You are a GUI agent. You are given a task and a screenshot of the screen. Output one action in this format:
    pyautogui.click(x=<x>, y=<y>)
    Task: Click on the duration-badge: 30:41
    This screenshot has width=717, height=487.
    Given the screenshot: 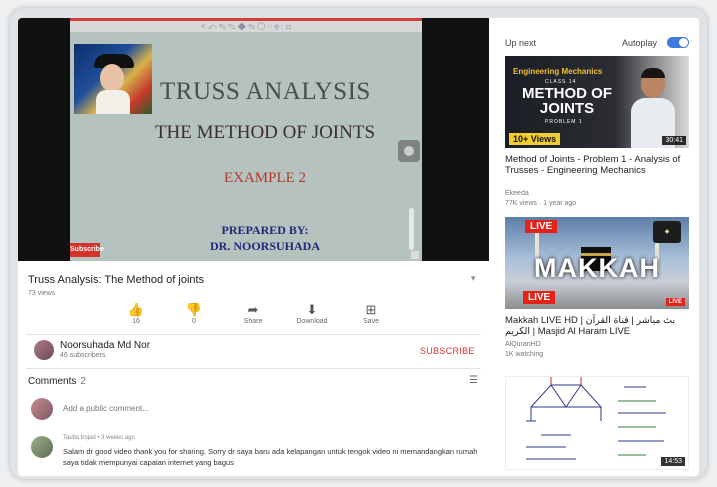 What is the action you would take?
    pyautogui.click(x=674, y=140)
    